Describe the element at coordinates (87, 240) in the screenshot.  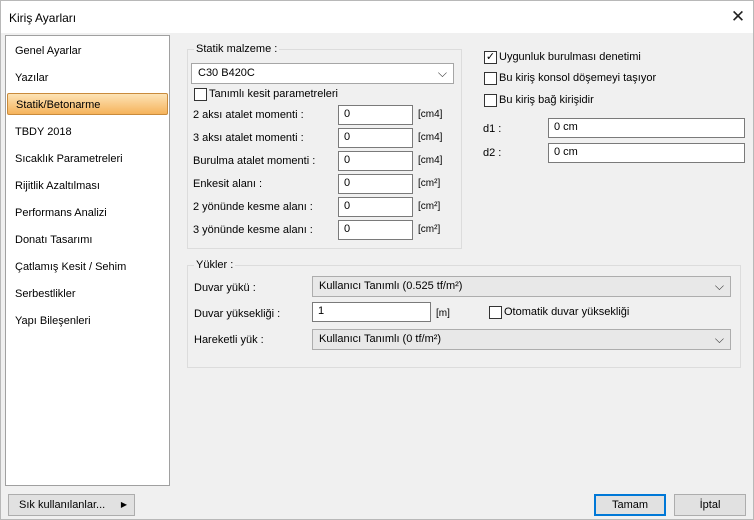
I see `sidebar-item-donati: Donatı Tasarımı` at that location.